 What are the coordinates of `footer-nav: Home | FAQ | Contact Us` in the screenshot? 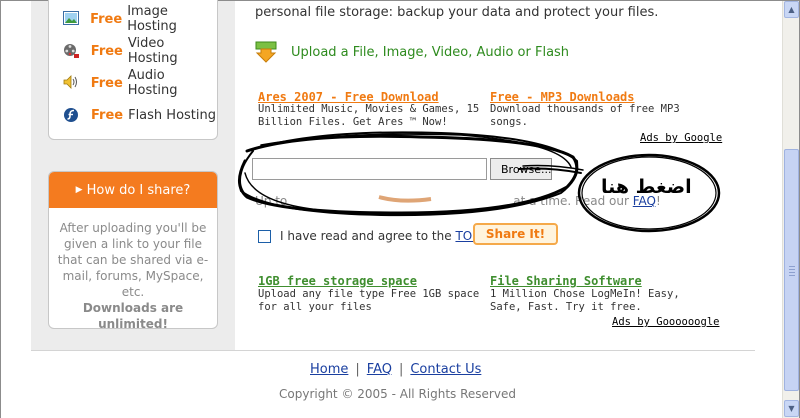 It's located at (395, 369).